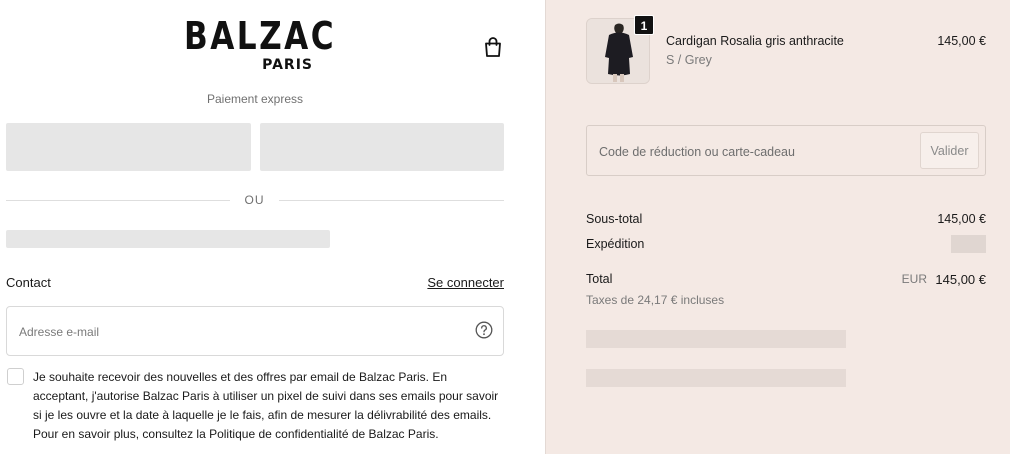 The height and width of the screenshot is (454, 1010). Describe the element at coordinates (254, 200) in the screenshot. I see `or-separator: OU` at that location.